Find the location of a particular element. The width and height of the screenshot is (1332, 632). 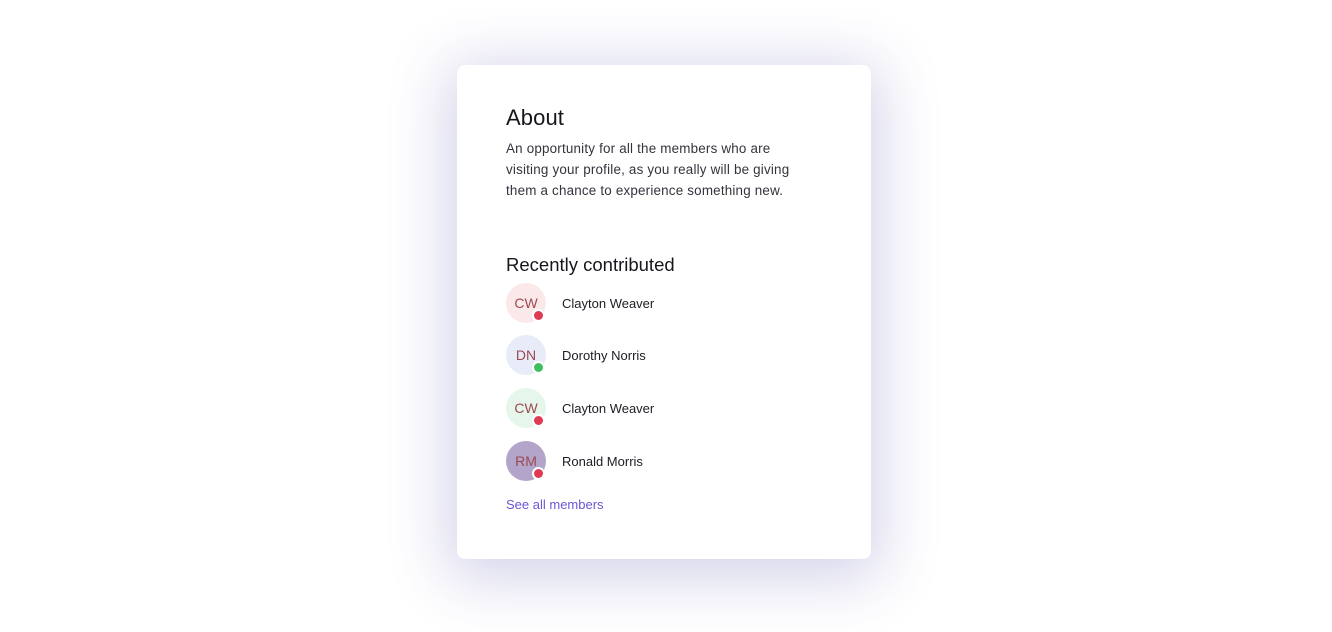

avatar-initials: DN is located at coordinates (526, 355).